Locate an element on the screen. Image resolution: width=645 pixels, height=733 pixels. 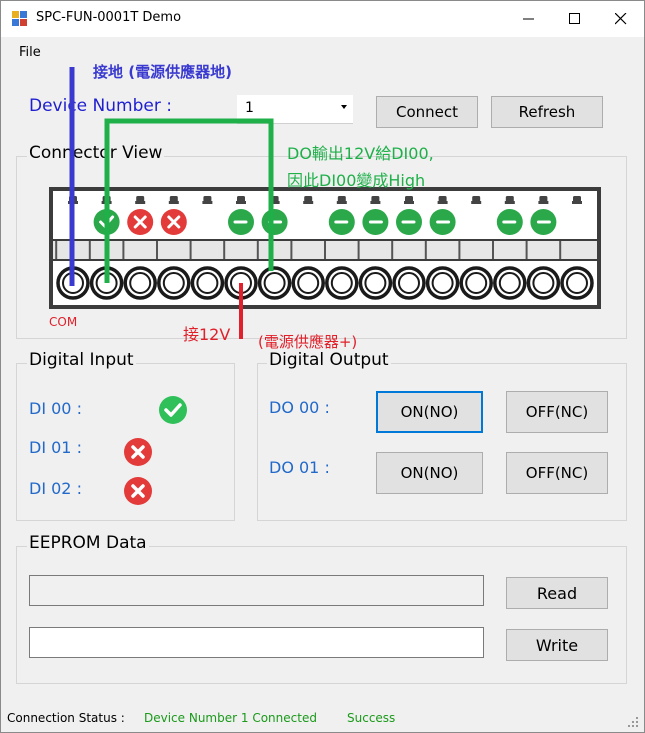
write-button: Write is located at coordinates (557, 645).